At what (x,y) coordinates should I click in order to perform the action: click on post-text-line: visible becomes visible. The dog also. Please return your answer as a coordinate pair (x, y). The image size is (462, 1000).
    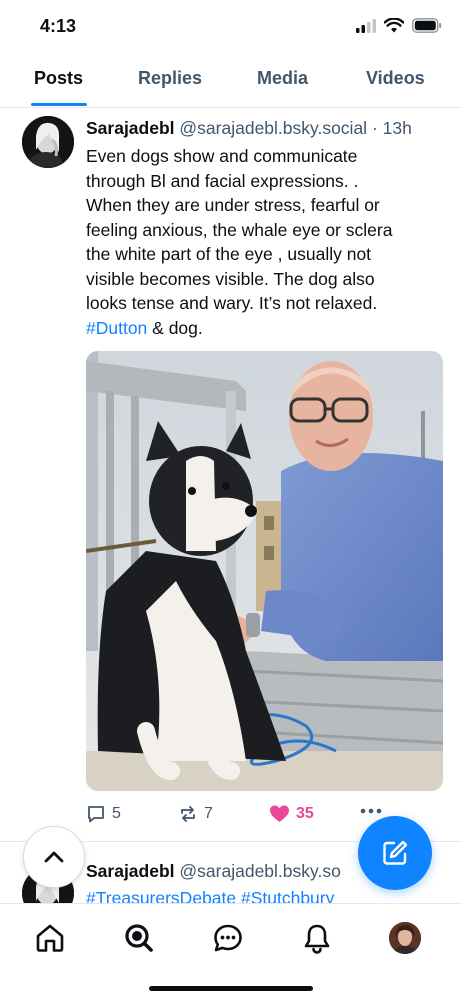
    Looking at the image, I should click on (230, 278).